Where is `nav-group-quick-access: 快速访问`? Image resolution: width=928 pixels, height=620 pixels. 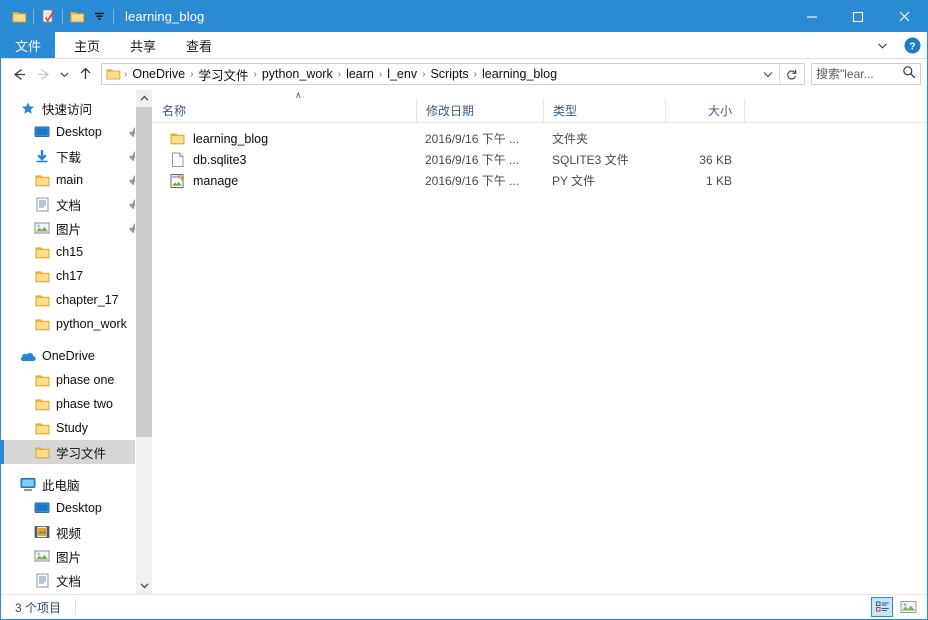
nav-group-quick-access: 快速访问 is located at coordinates (76, 108).